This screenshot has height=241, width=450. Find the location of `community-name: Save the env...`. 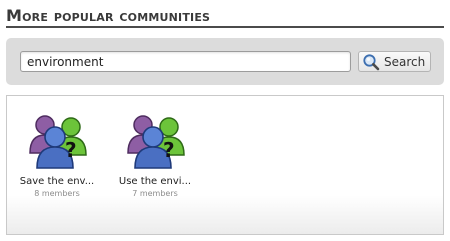

community-name: Save the env... is located at coordinates (57, 181).